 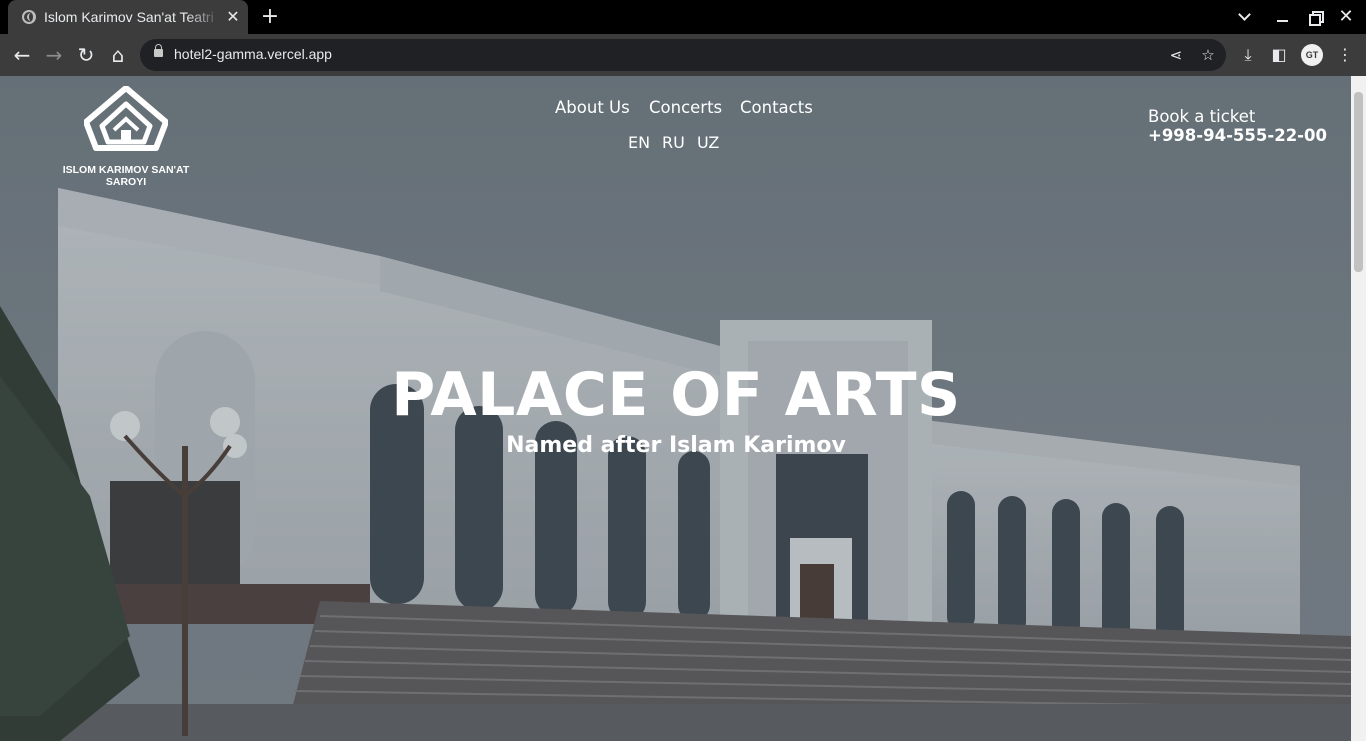 What do you see at coordinates (233, 17) in the screenshot?
I see `close-tab-icon: ✕` at bounding box center [233, 17].